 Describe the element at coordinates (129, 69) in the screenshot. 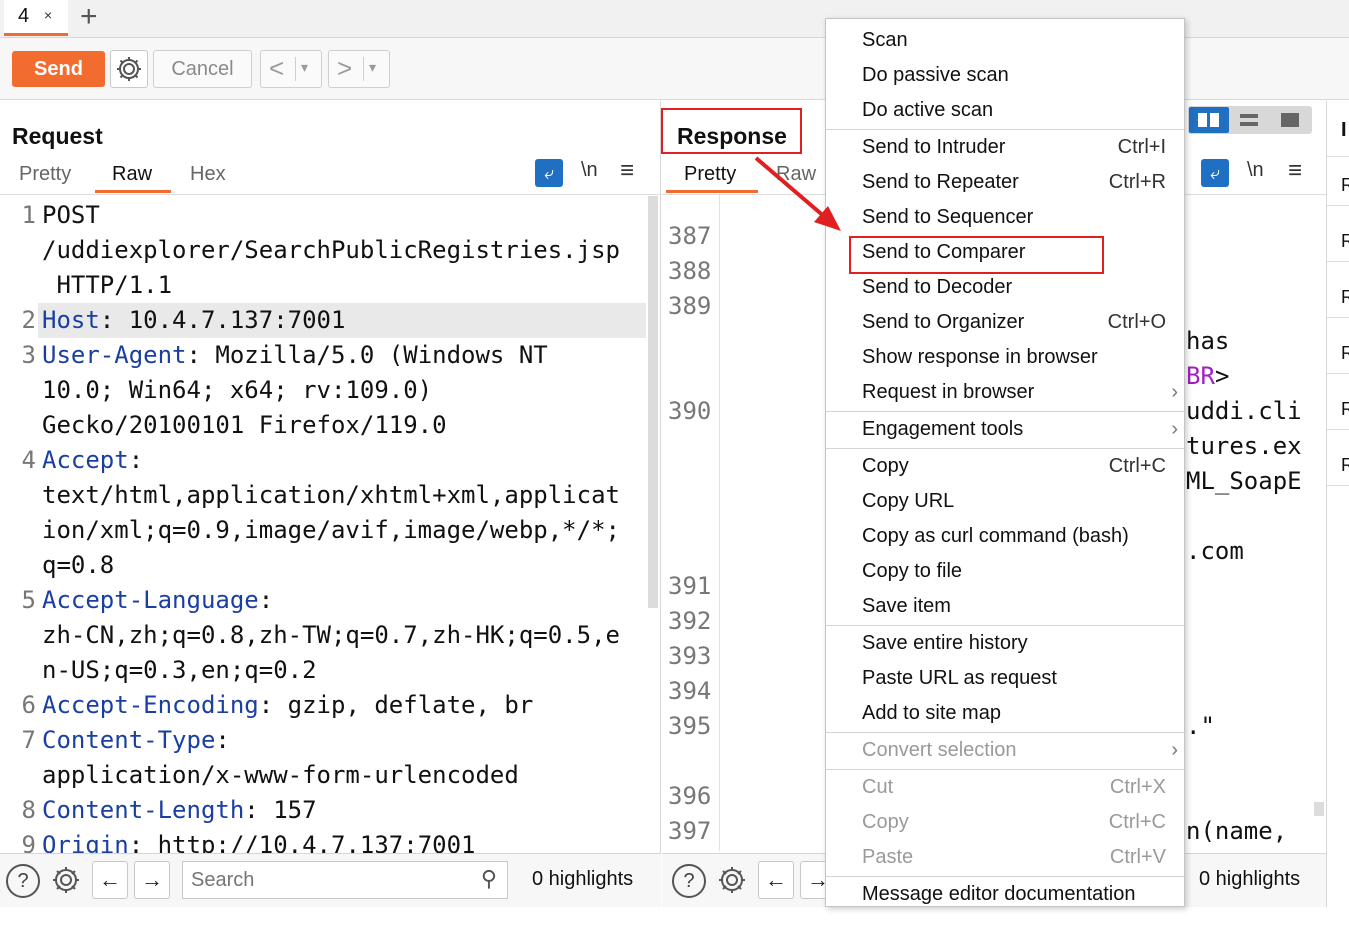

I see `settings-button` at that location.